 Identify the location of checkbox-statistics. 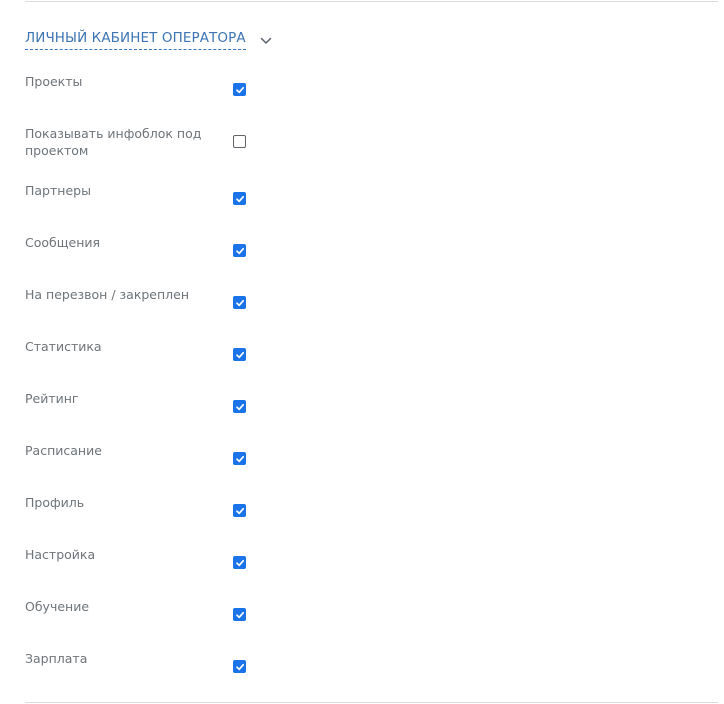
(239, 354).